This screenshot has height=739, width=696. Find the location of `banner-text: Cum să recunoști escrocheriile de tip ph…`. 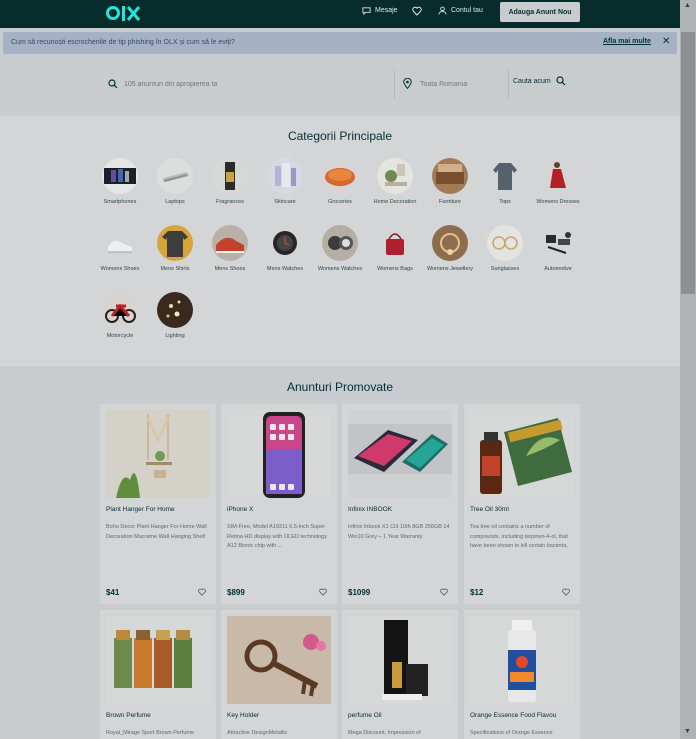

banner-text: Cum să recunoști escrocheriile de tip ph… is located at coordinates (123, 42).